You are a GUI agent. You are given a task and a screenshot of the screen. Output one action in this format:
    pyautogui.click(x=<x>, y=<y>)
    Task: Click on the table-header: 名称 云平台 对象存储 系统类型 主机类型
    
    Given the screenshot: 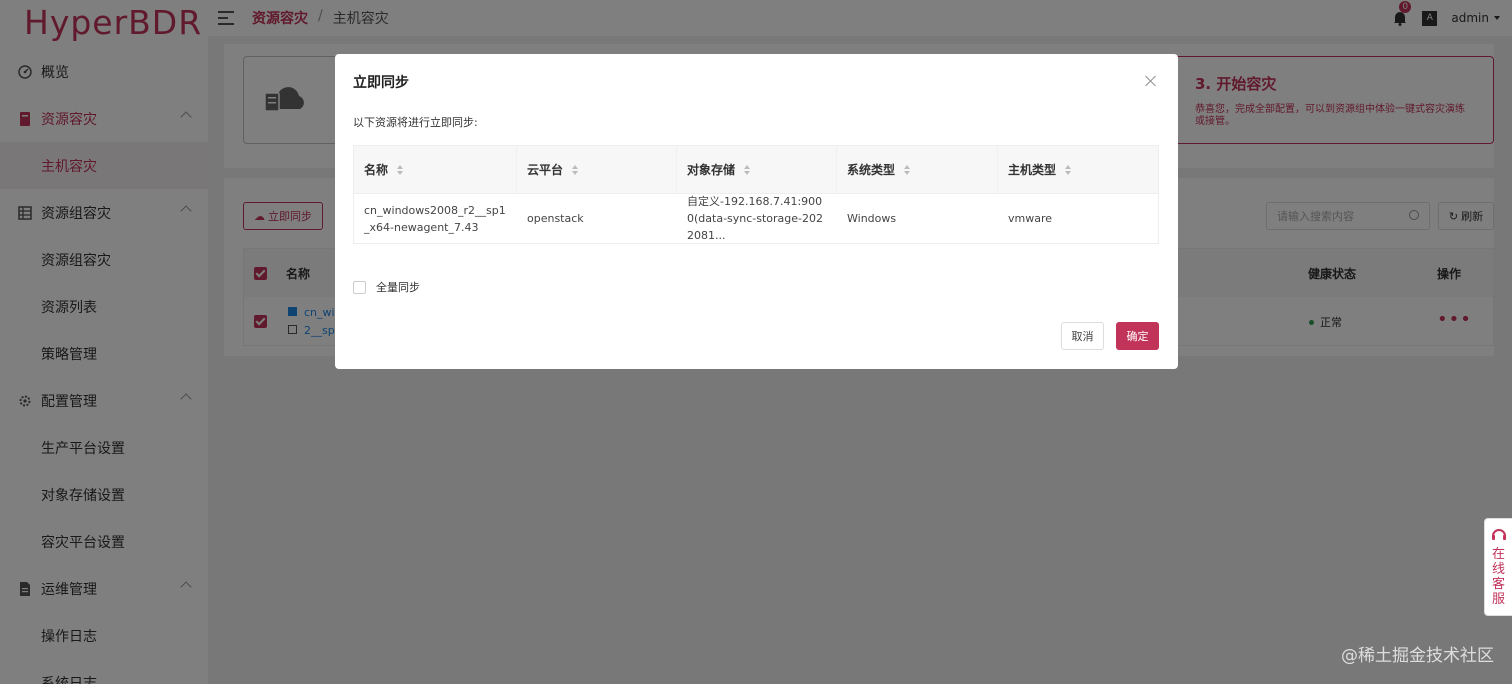 What is the action you would take?
    pyautogui.click(x=756, y=170)
    